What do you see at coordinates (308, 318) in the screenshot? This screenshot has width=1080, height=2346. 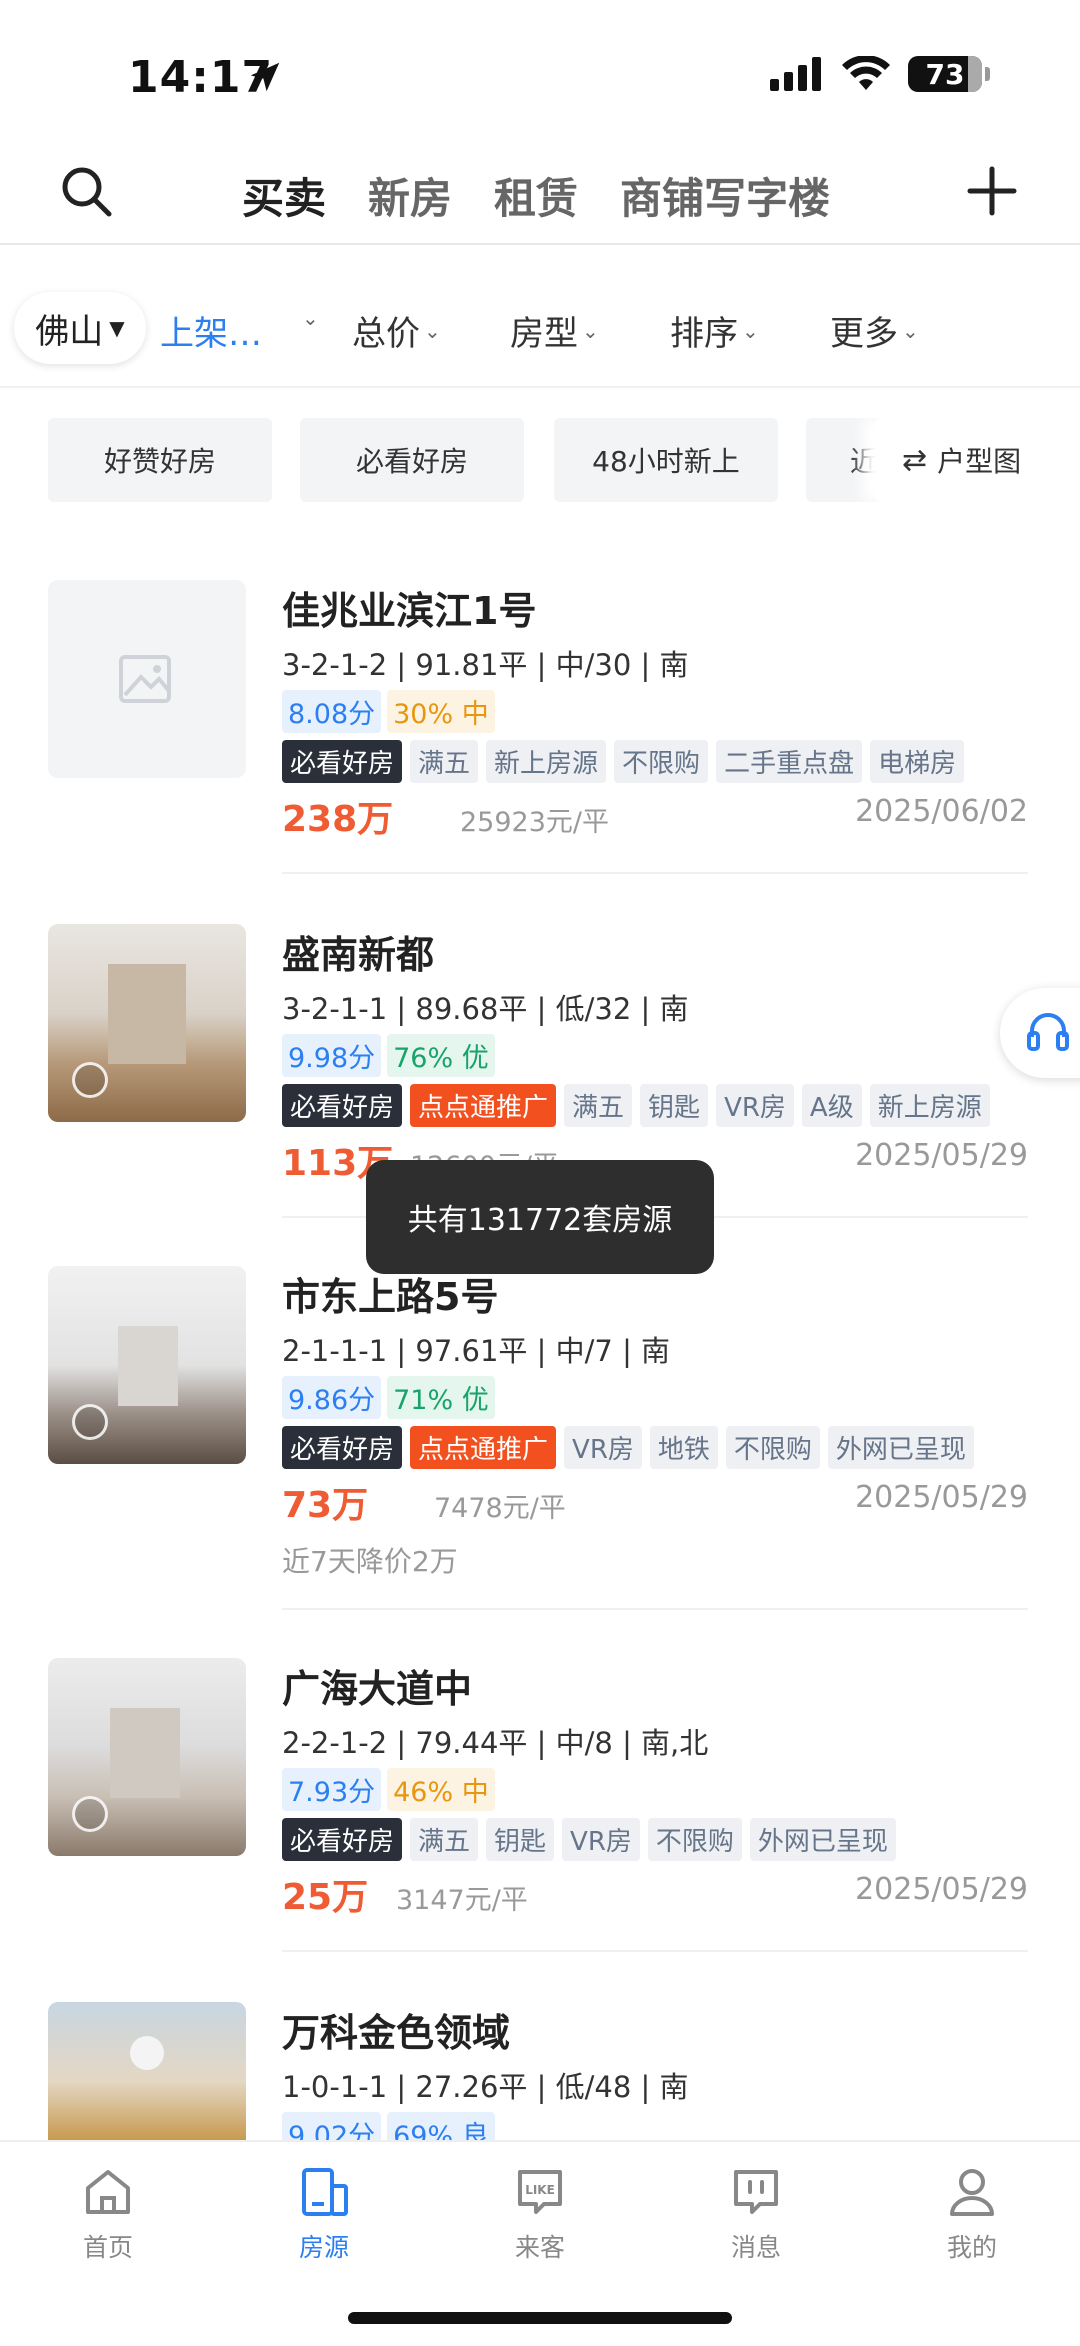 I see `listed-filter-caret: ⌄` at bounding box center [308, 318].